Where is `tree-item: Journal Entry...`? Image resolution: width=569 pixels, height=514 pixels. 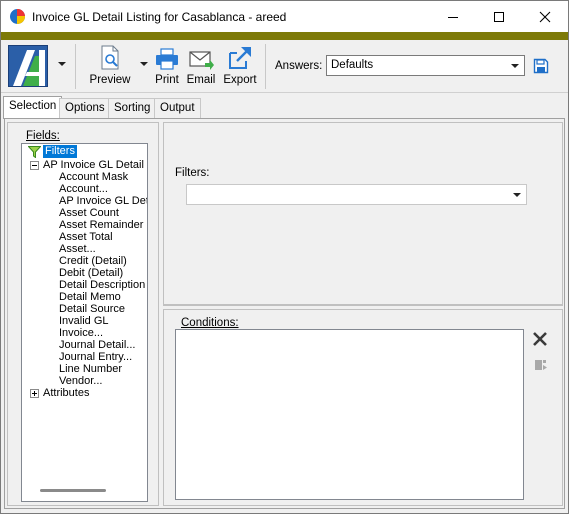 tree-item: Journal Entry... is located at coordinates (95, 357).